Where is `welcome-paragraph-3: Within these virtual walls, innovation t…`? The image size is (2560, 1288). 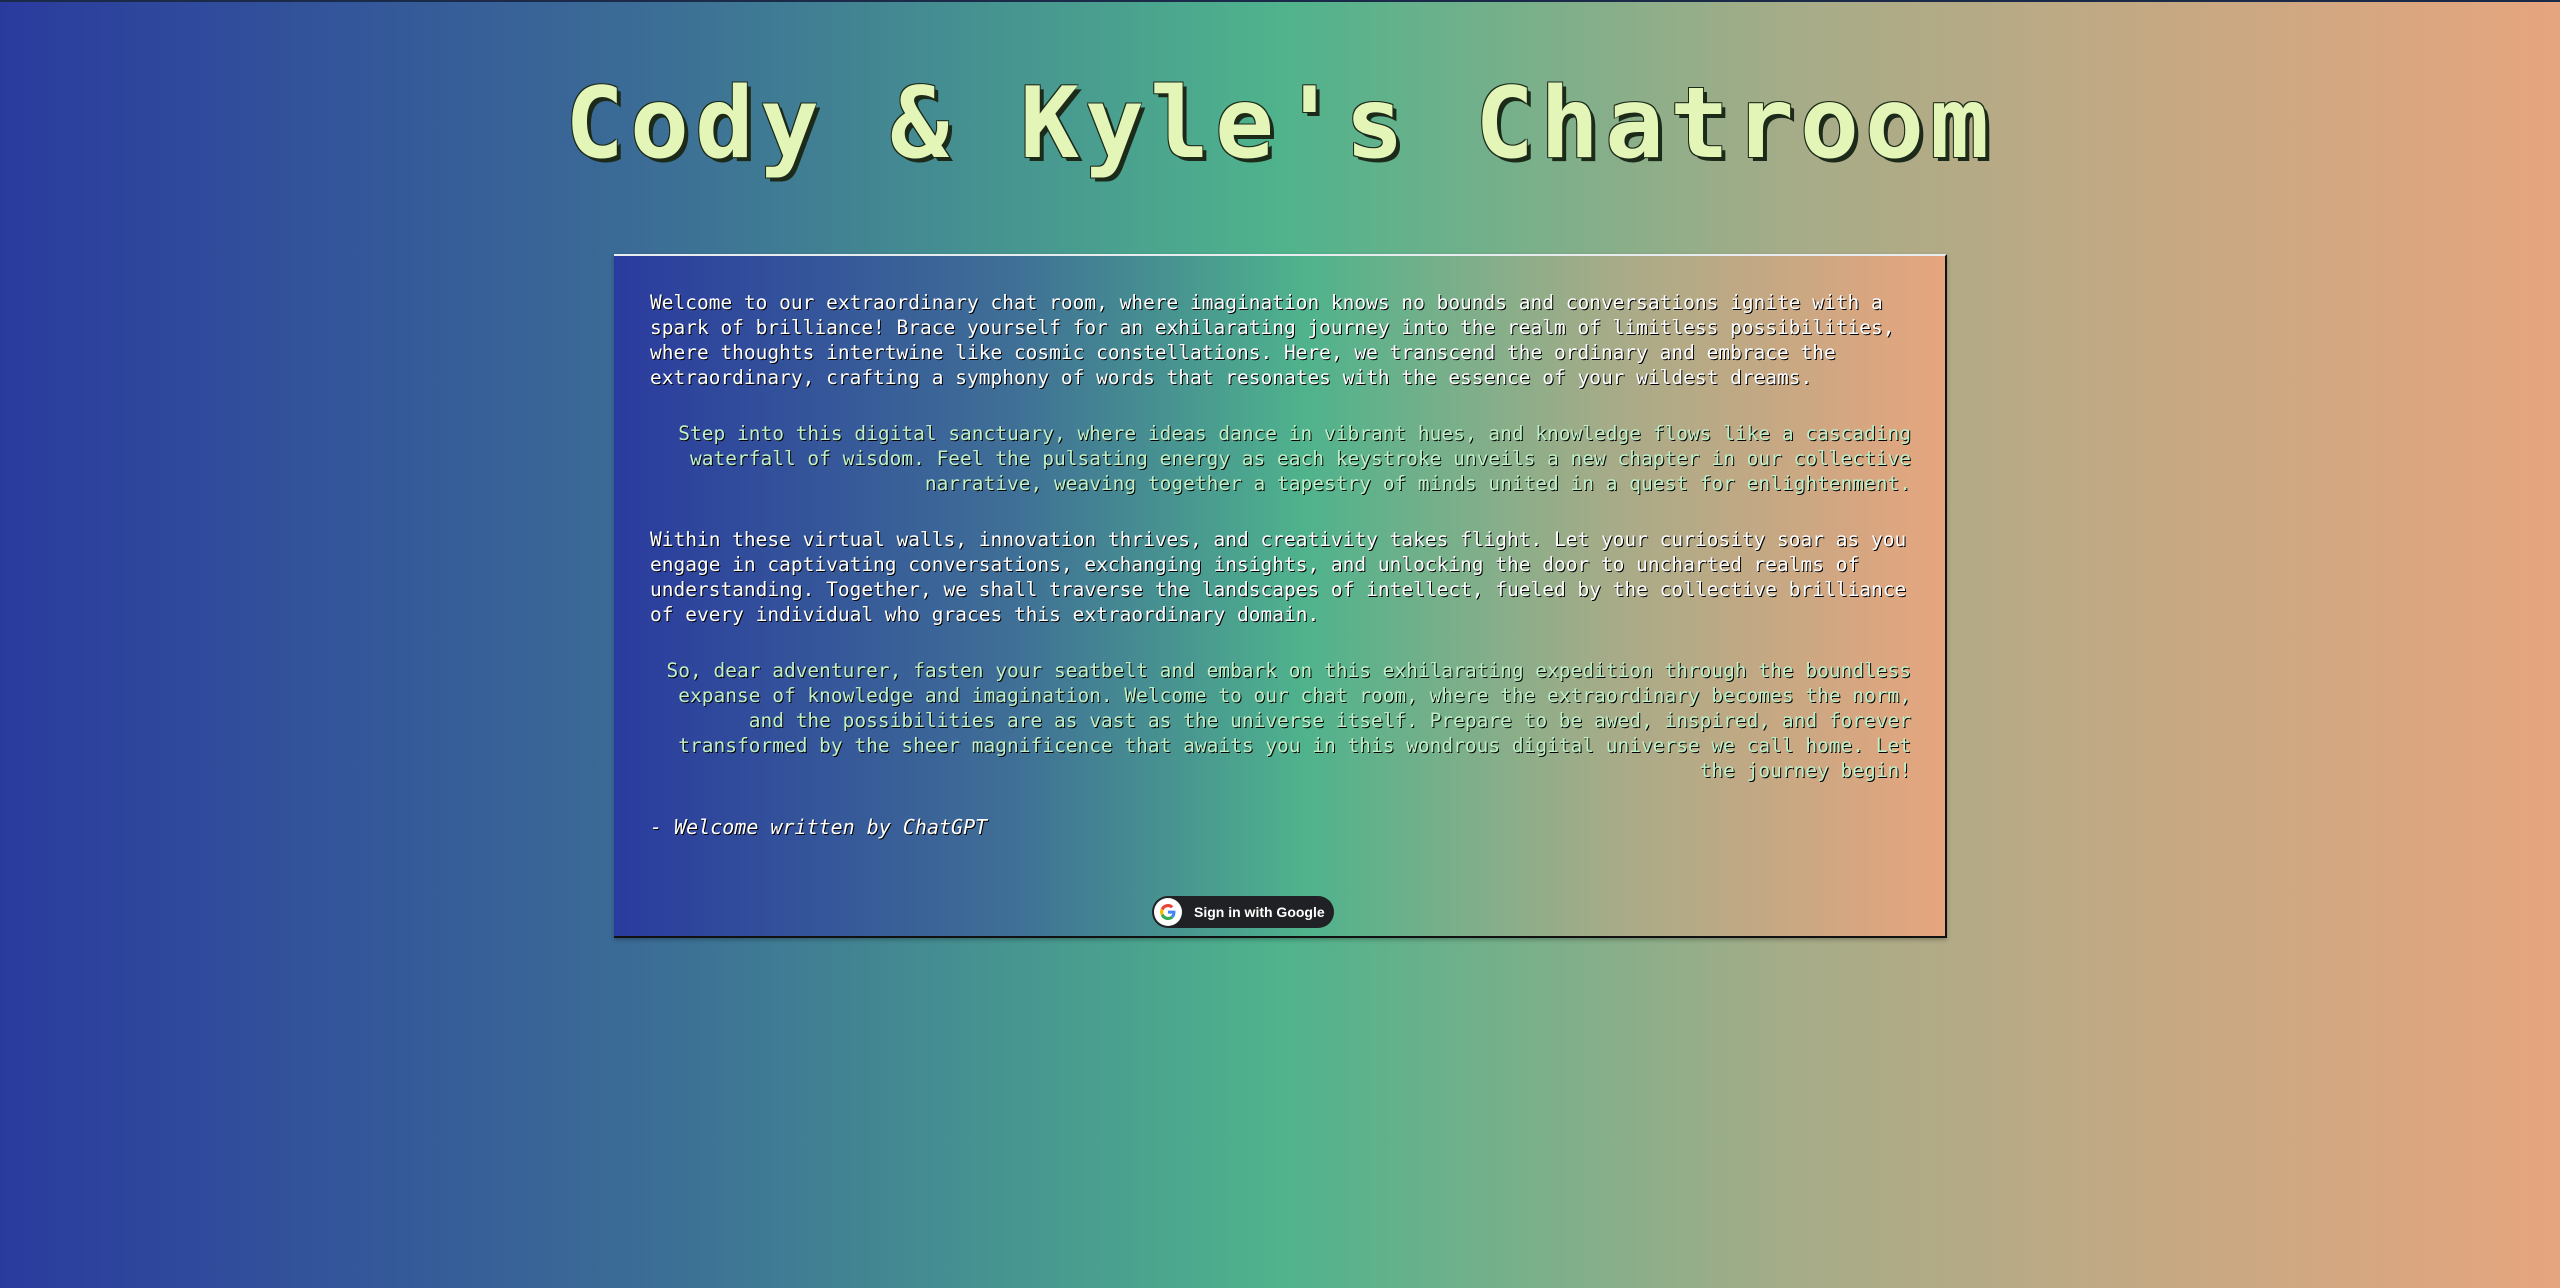
welcome-paragraph-3: Within these virtual walls, innovation t… is located at coordinates (1278, 577).